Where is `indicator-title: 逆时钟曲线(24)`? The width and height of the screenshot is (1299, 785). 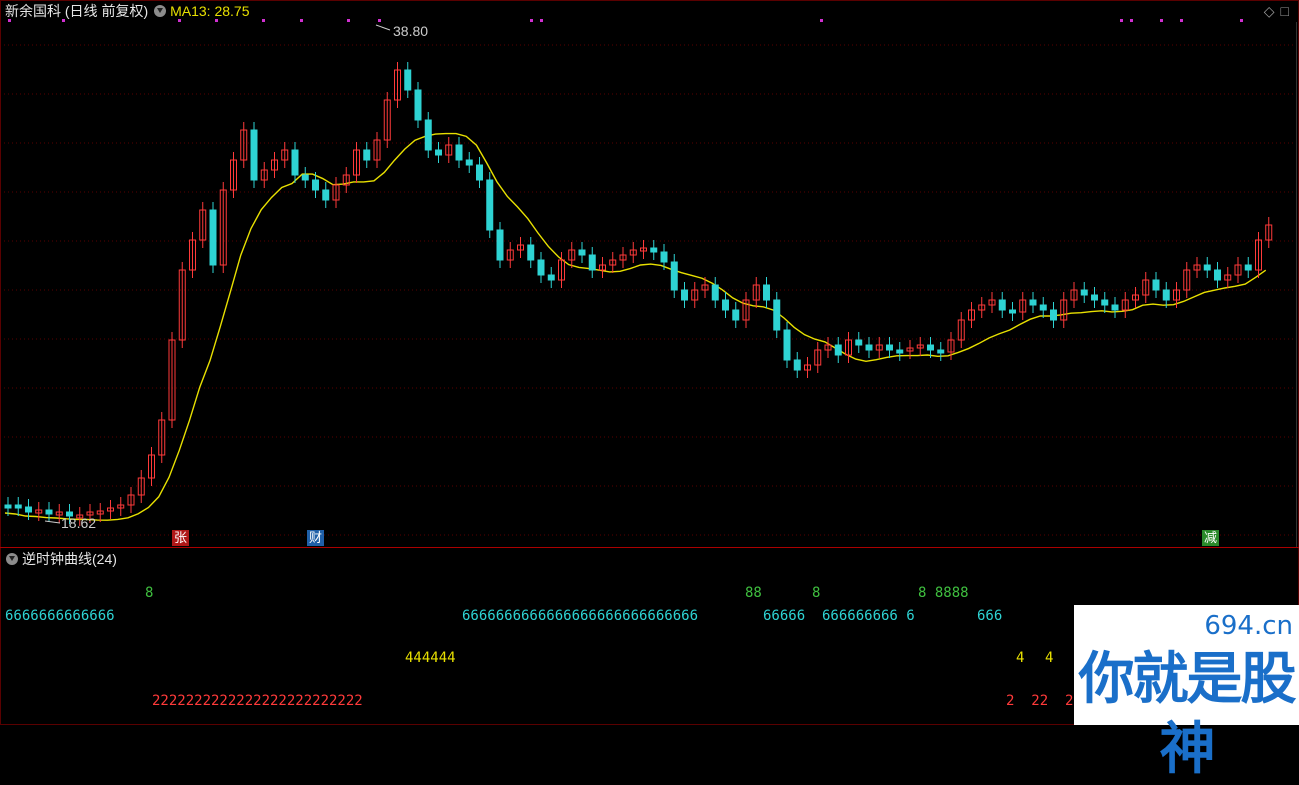 indicator-title: 逆时钟曲线(24) is located at coordinates (69, 559).